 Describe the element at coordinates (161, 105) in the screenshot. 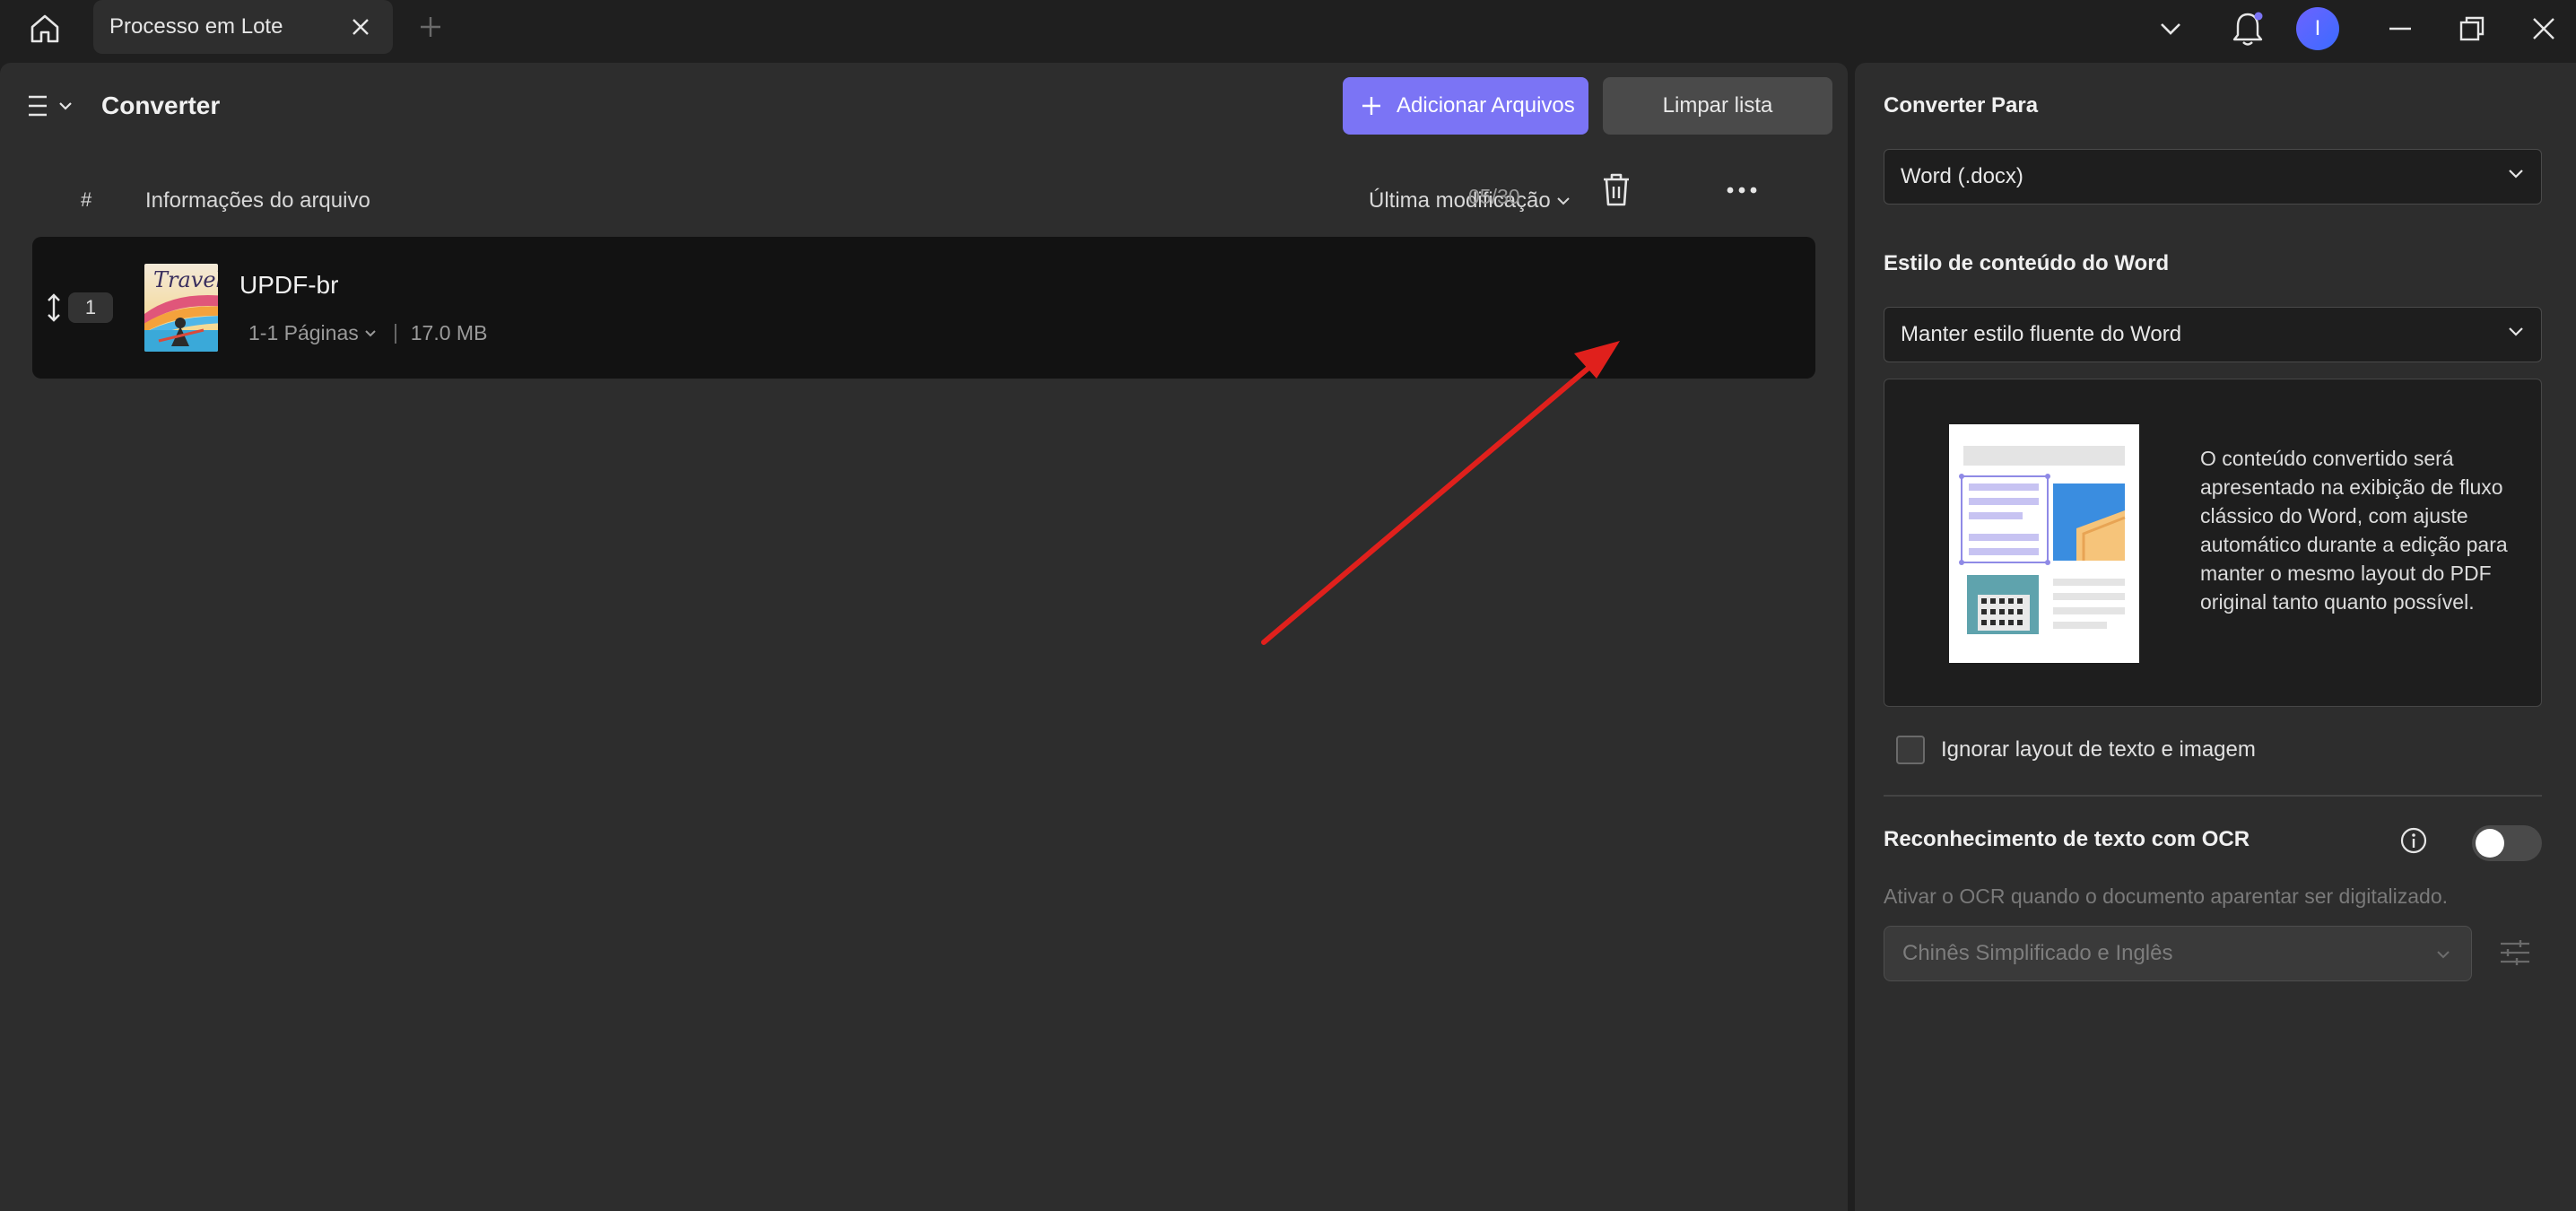

I see `page-title: Converter` at that location.